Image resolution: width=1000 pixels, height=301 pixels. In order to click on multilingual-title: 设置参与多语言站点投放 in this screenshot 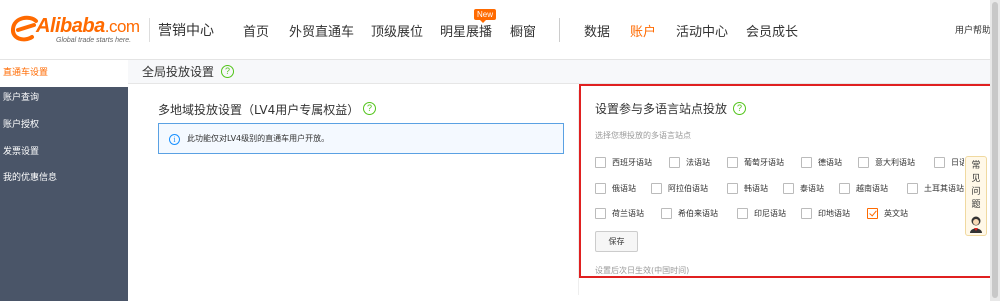, I will do `click(661, 109)`.